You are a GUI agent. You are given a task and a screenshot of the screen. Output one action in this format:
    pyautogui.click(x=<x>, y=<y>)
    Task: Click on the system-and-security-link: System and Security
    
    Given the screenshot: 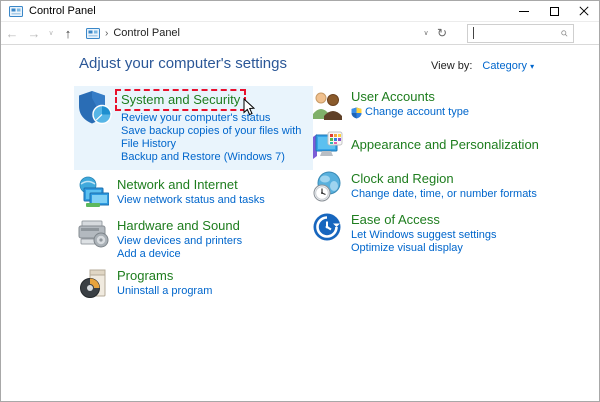 What is the action you would take?
    pyautogui.click(x=180, y=100)
    